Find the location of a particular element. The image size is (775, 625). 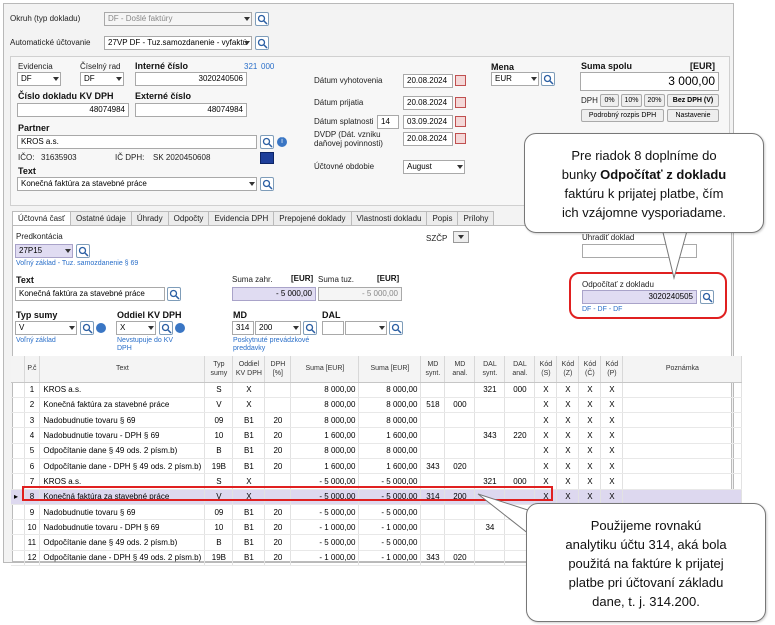

table-cell: 3 is located at coordinates (32, 420).